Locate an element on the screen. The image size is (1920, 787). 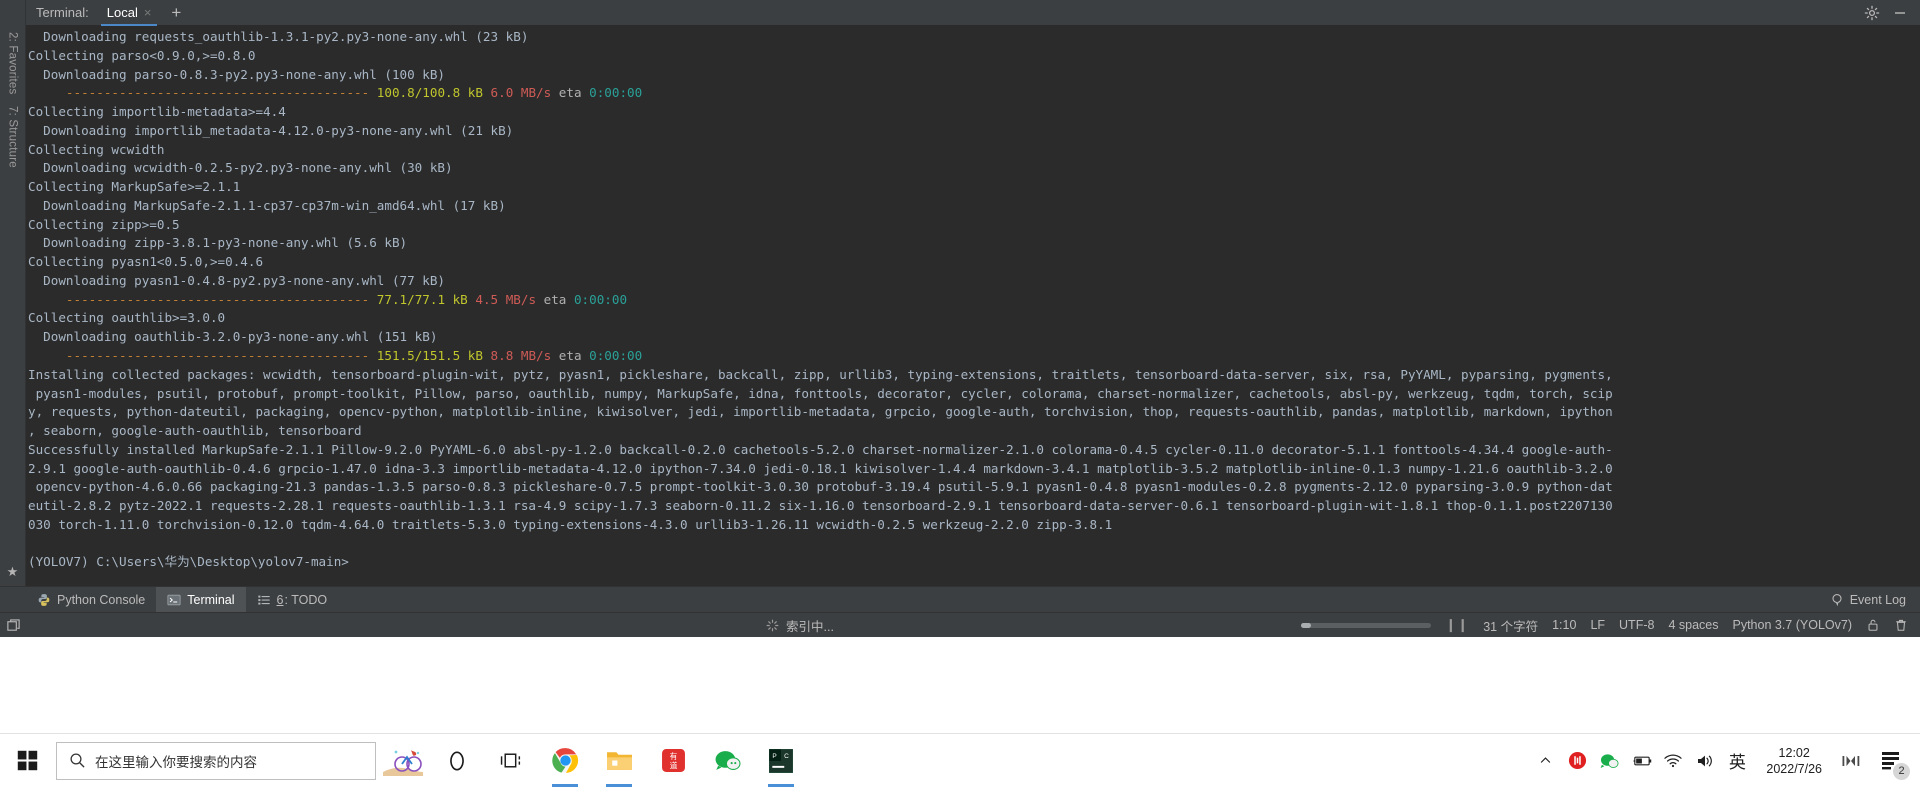
task-view-icon is located at coordinates (511, 760).